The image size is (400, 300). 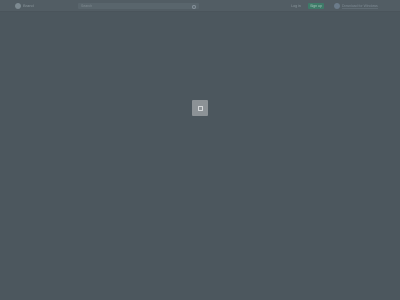 I want to click on loader-icon, so click(x=200, y=108).